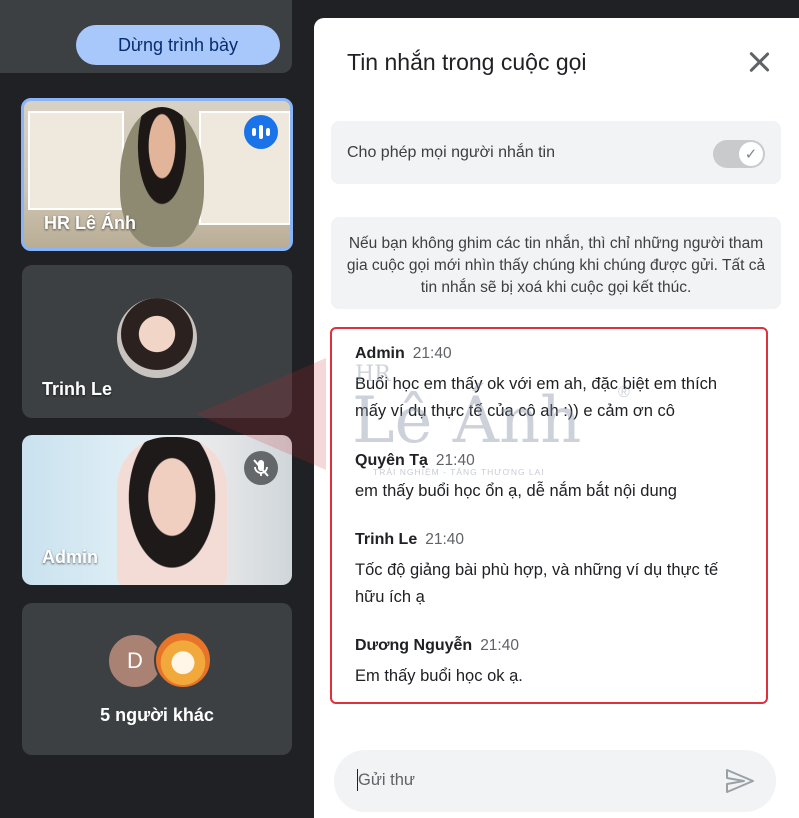 This screenshot has height=818, width=799. What do you see at coordinates (439, 676) in the screenshot?
I see `message-text: Em thấy buổi học ok ạ.` at bounding box center [439, 676].